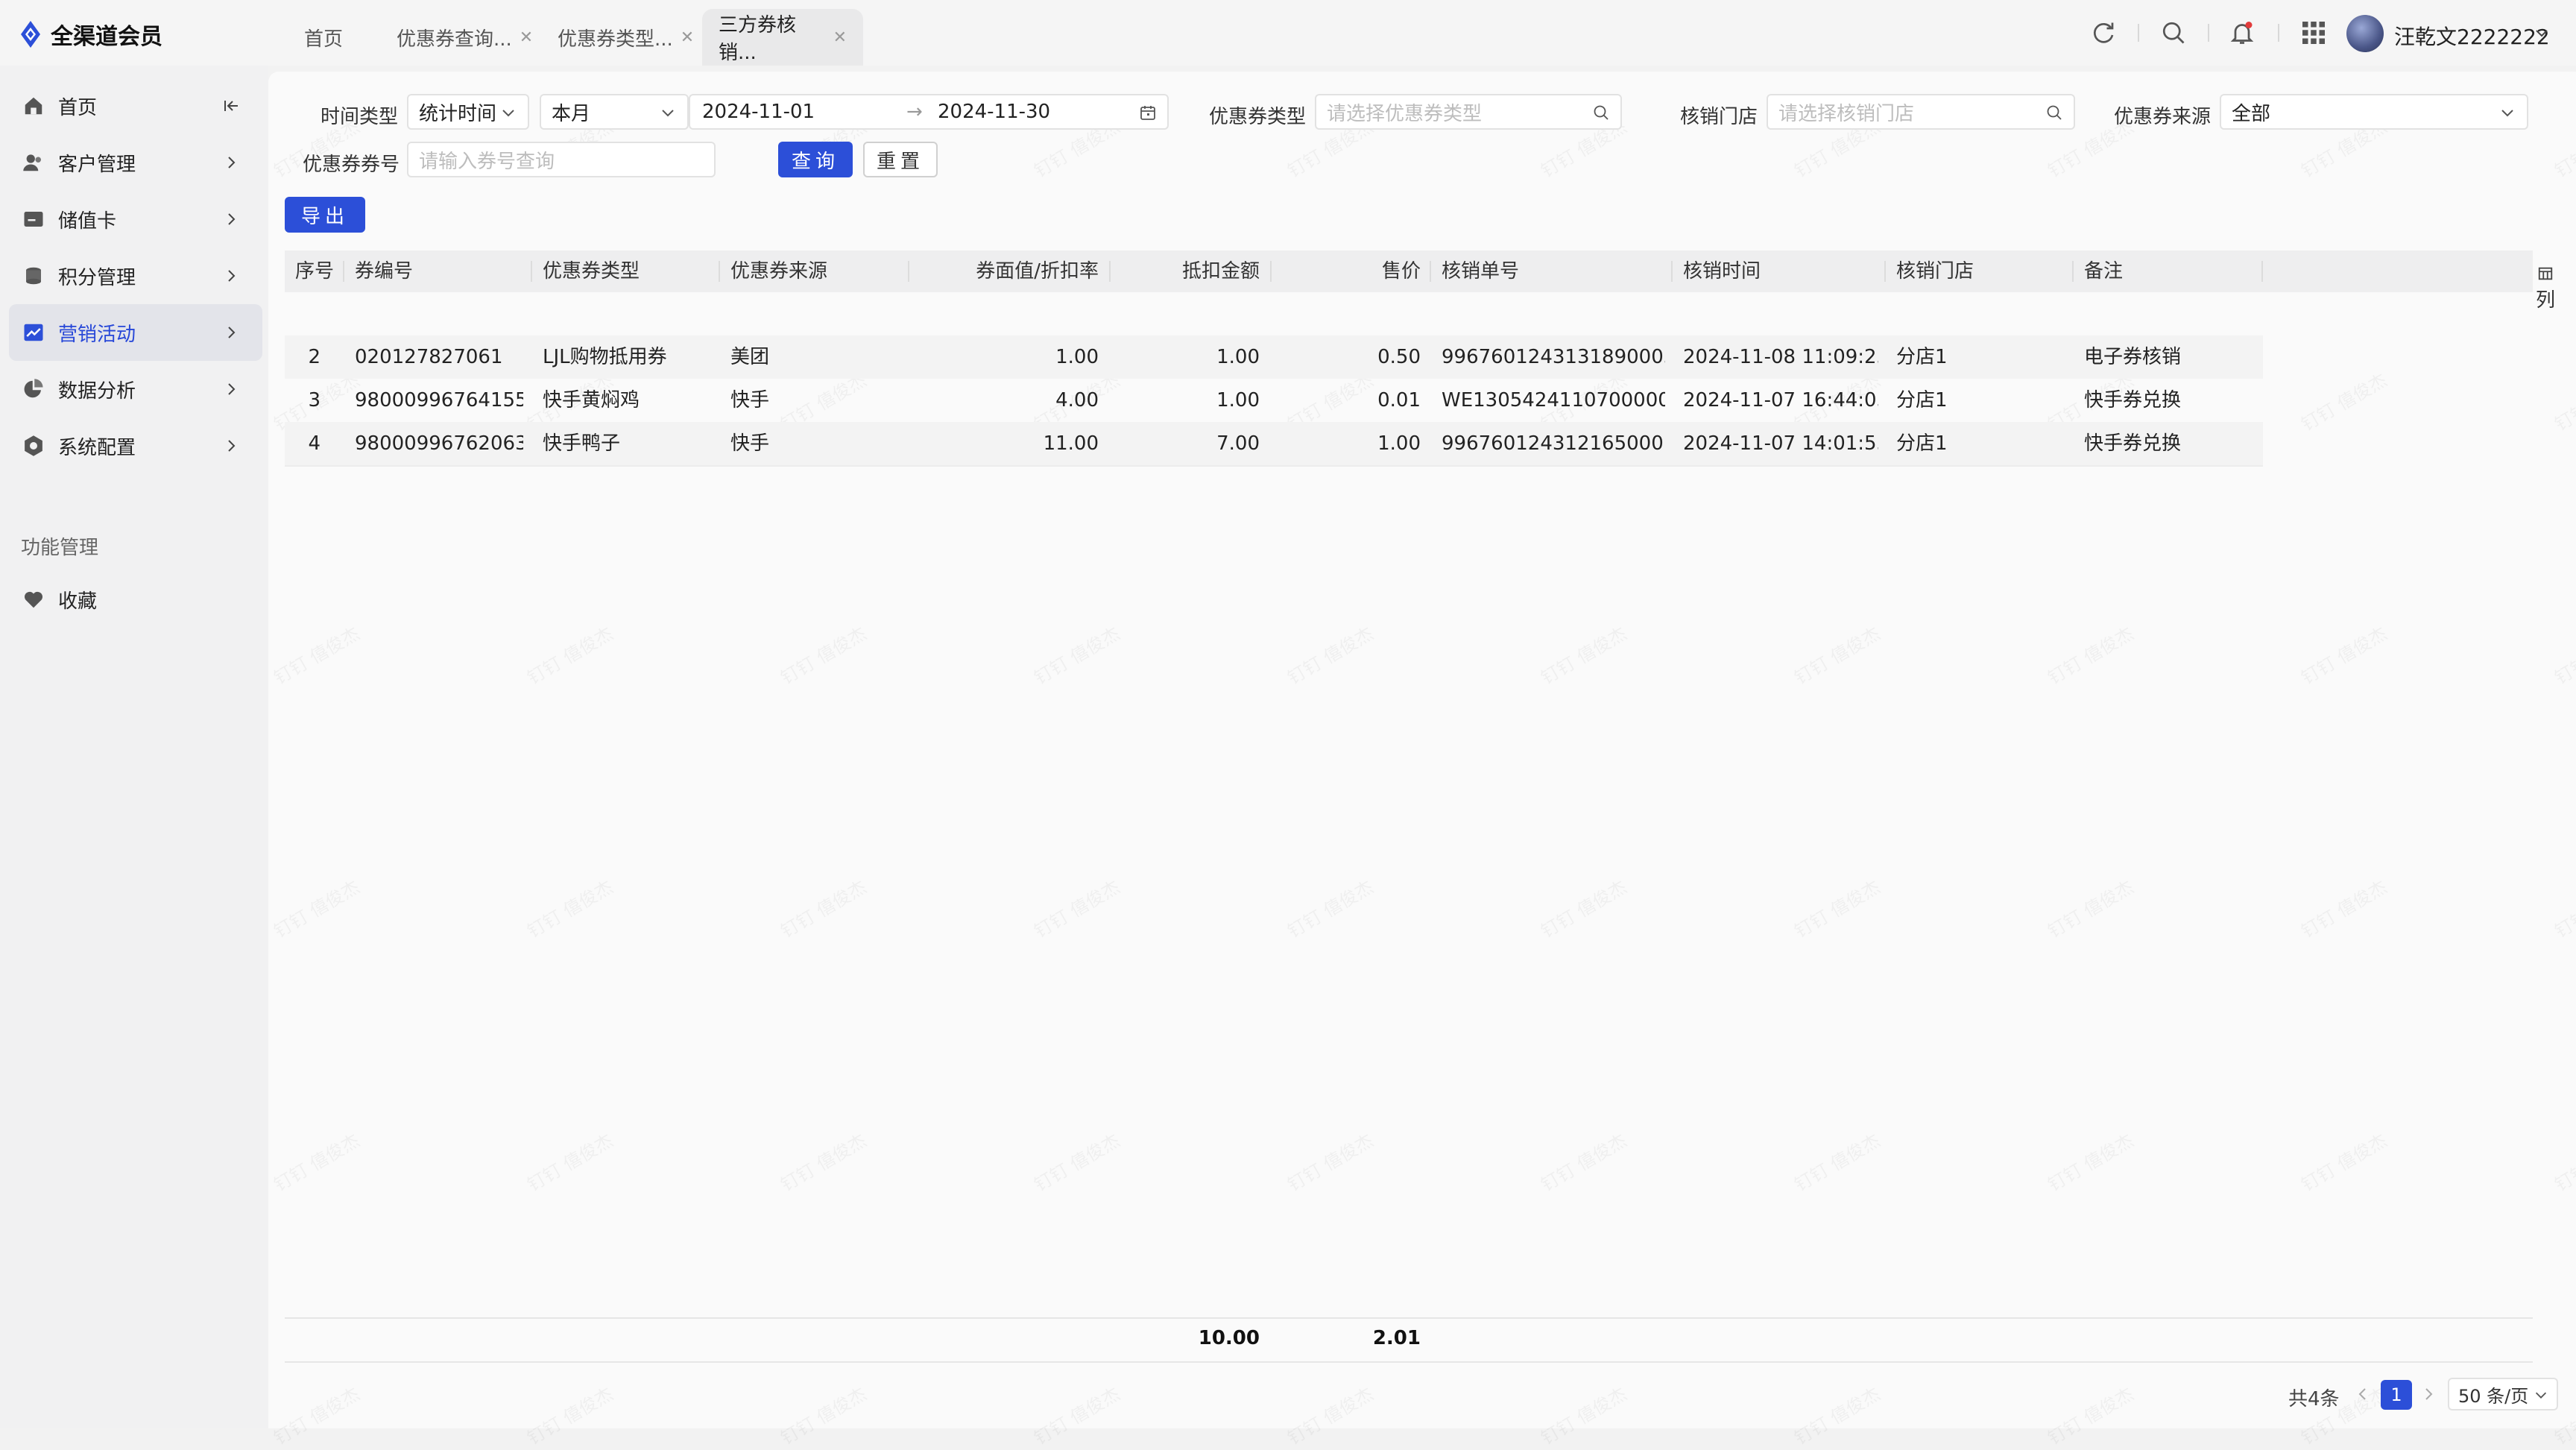 This screenshot has width=2576, height=1450. What do you see at coordinates (1148, 113) in the screenshot?
I see `calendar-icon` at bounding box center [1148, 113].